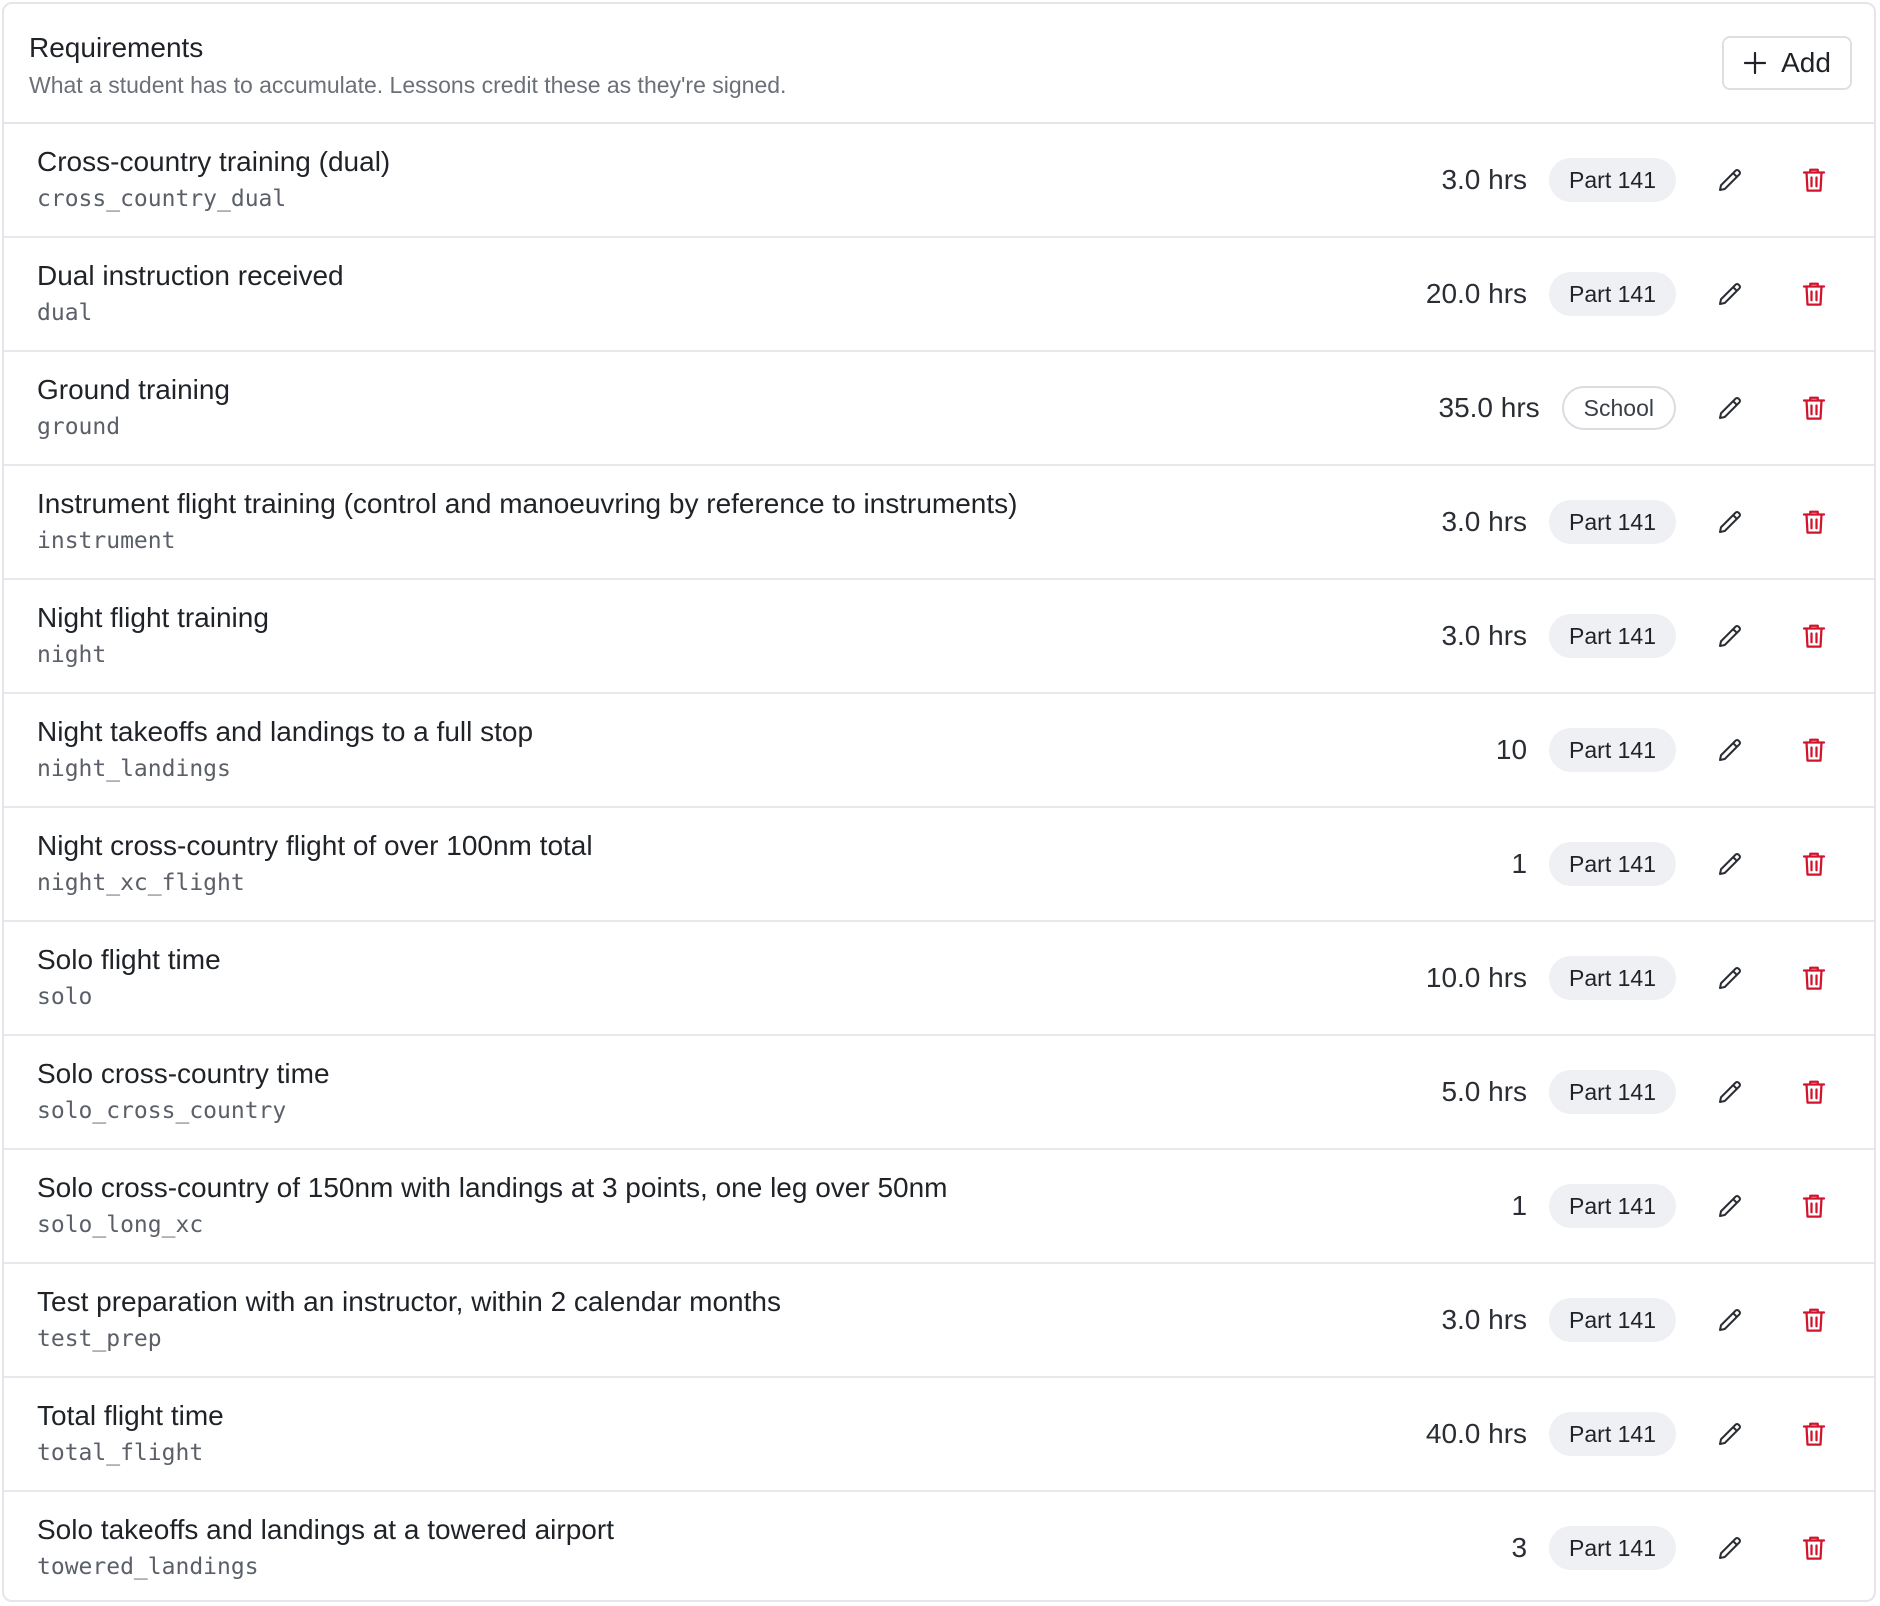 Image resolution: width=1880 pixels, height=1606 pixels. Describe the element at coordinates (1476, 293) in the screenshot. I see `requirement-value: 20.0 hrs` at that location.